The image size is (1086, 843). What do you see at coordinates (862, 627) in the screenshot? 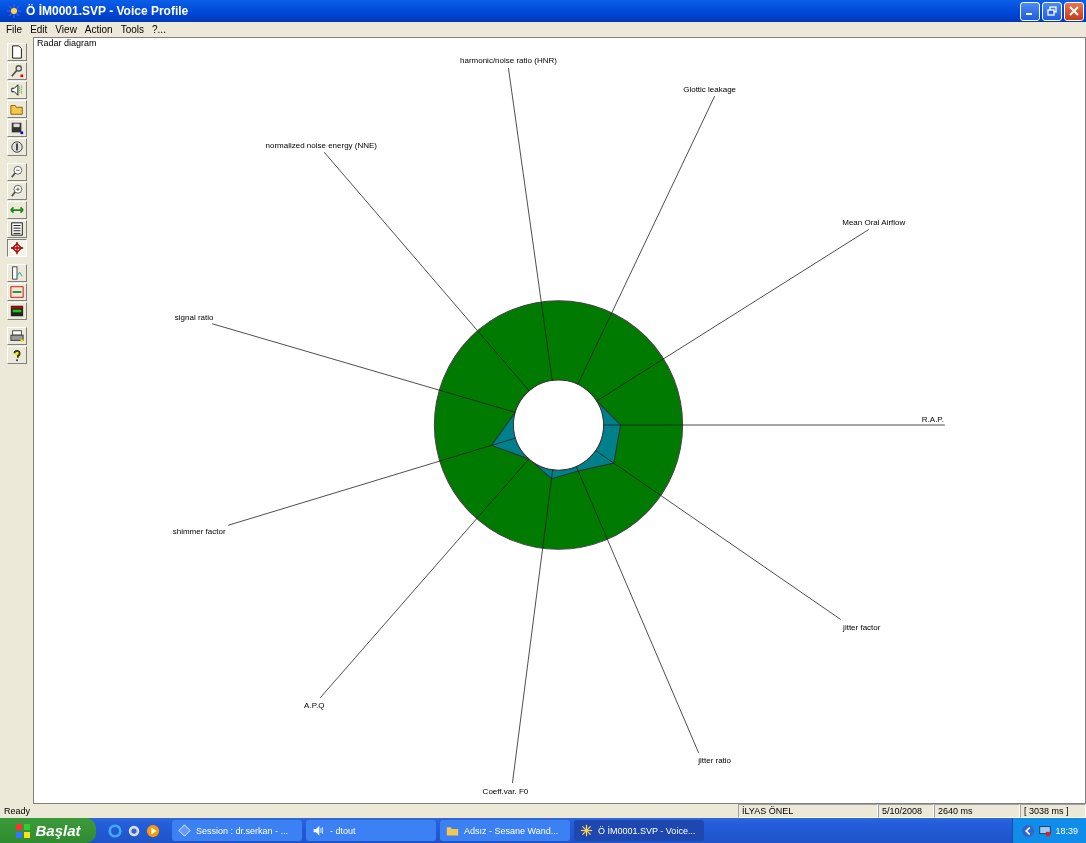
I see `axis-label: jitter factor` at bounding box center [862, 627].